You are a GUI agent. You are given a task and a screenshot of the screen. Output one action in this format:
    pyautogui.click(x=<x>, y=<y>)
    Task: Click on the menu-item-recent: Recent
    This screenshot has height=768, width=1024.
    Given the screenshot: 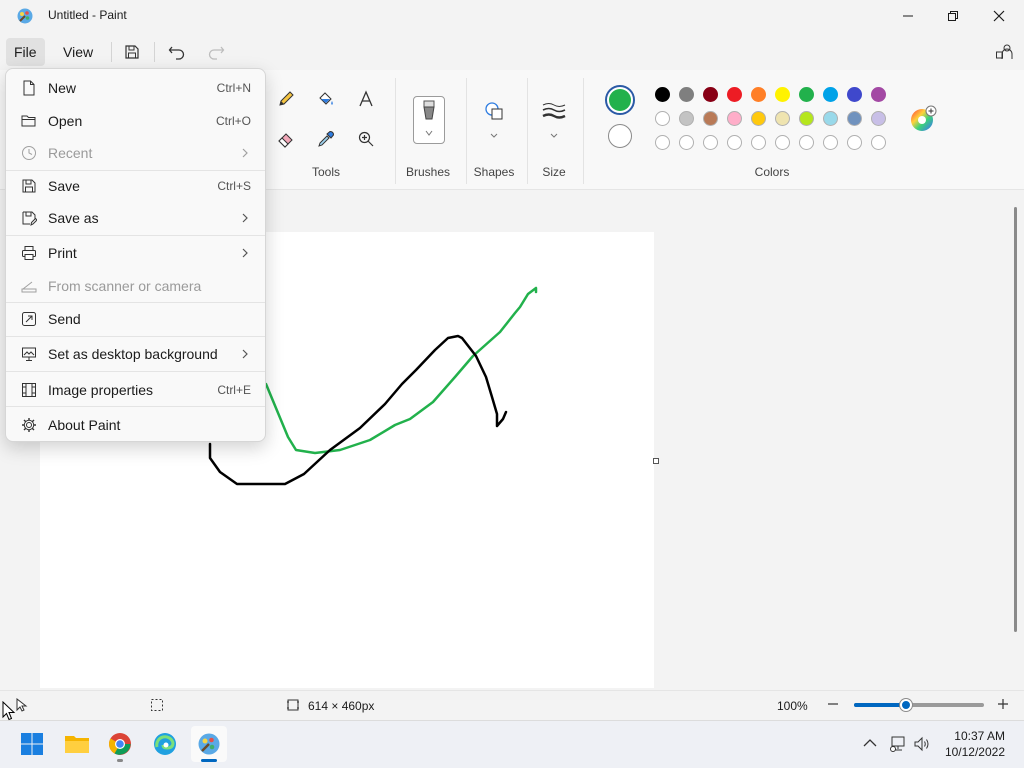 What is the action you would take?
    pyautogui.click(x=135, y=153)
    